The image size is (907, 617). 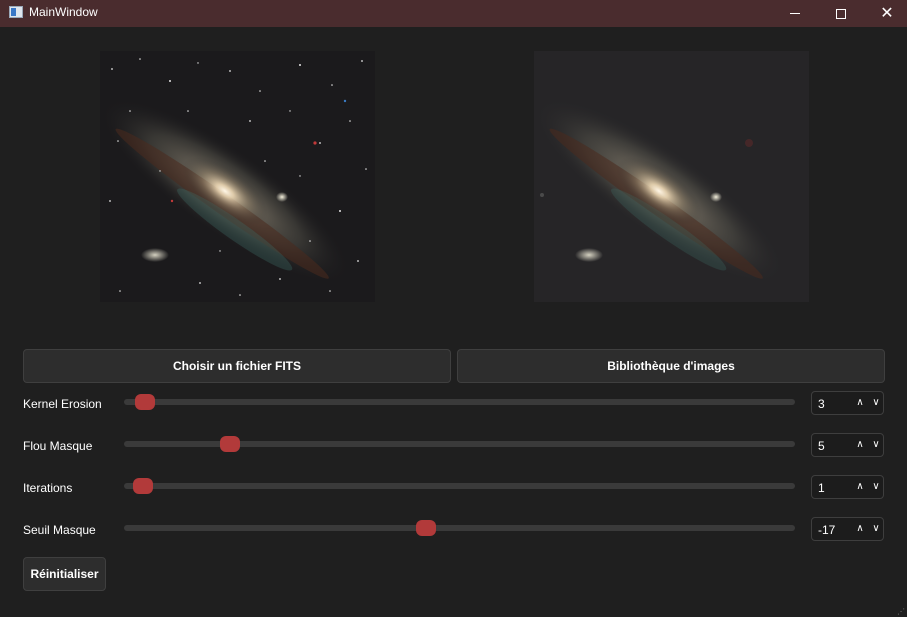 I want to click on processed-galaxy-image, so click(x=671, y=176).